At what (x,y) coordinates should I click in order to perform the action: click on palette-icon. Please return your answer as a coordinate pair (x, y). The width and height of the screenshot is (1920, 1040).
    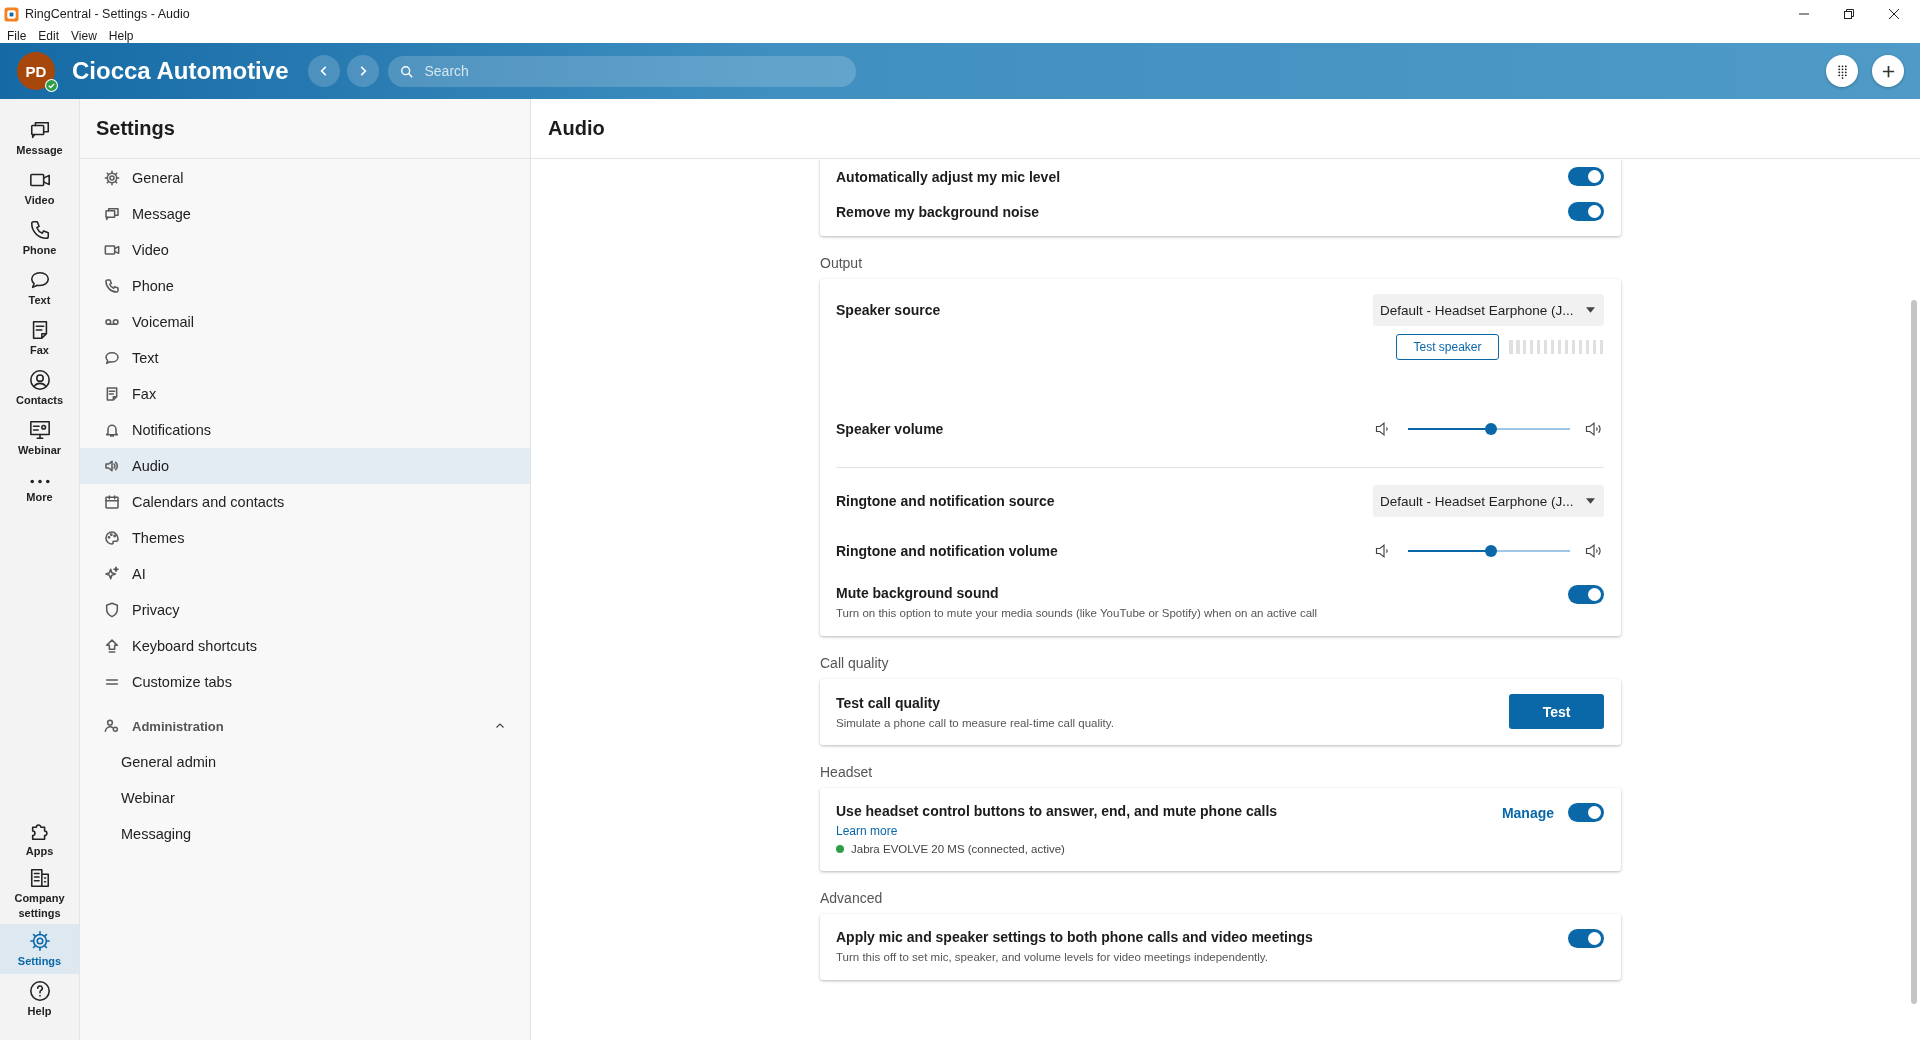
    Looking at the image, I should click on (112, 538).